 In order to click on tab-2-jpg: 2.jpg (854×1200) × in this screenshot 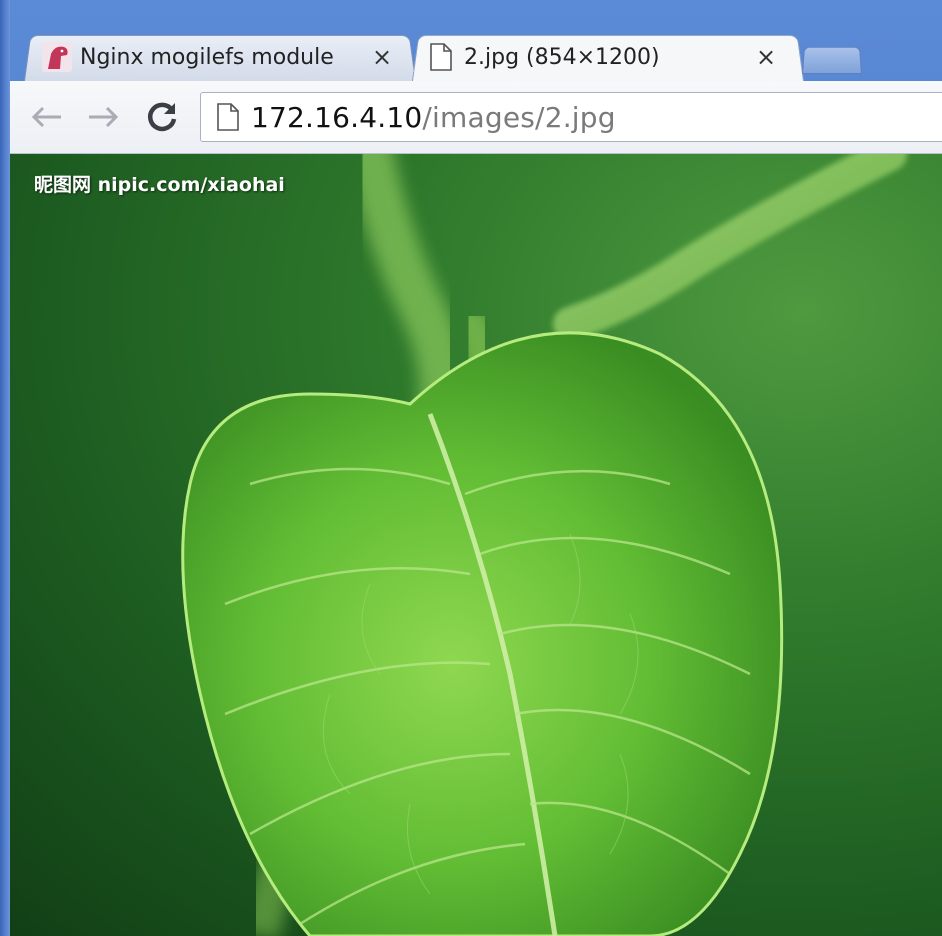, I will do `click(608, 57)`.